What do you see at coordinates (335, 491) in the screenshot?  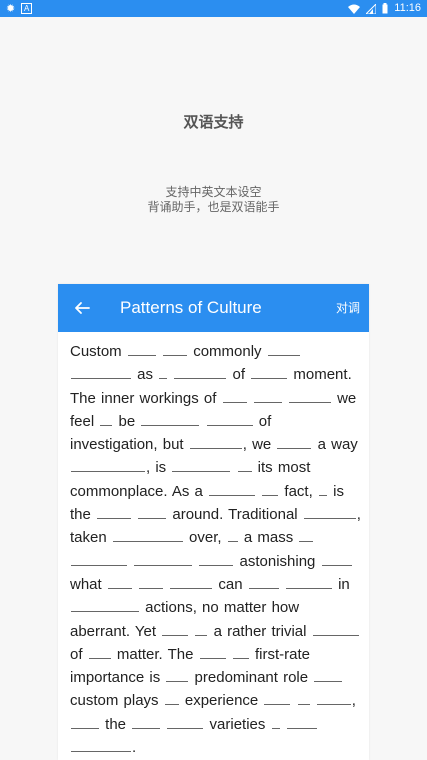 I see `passage-segment: is` at bounding box center [335, 491].